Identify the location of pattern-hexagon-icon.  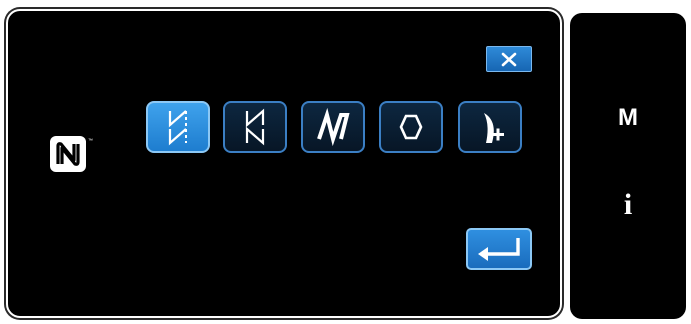
(411, 127).